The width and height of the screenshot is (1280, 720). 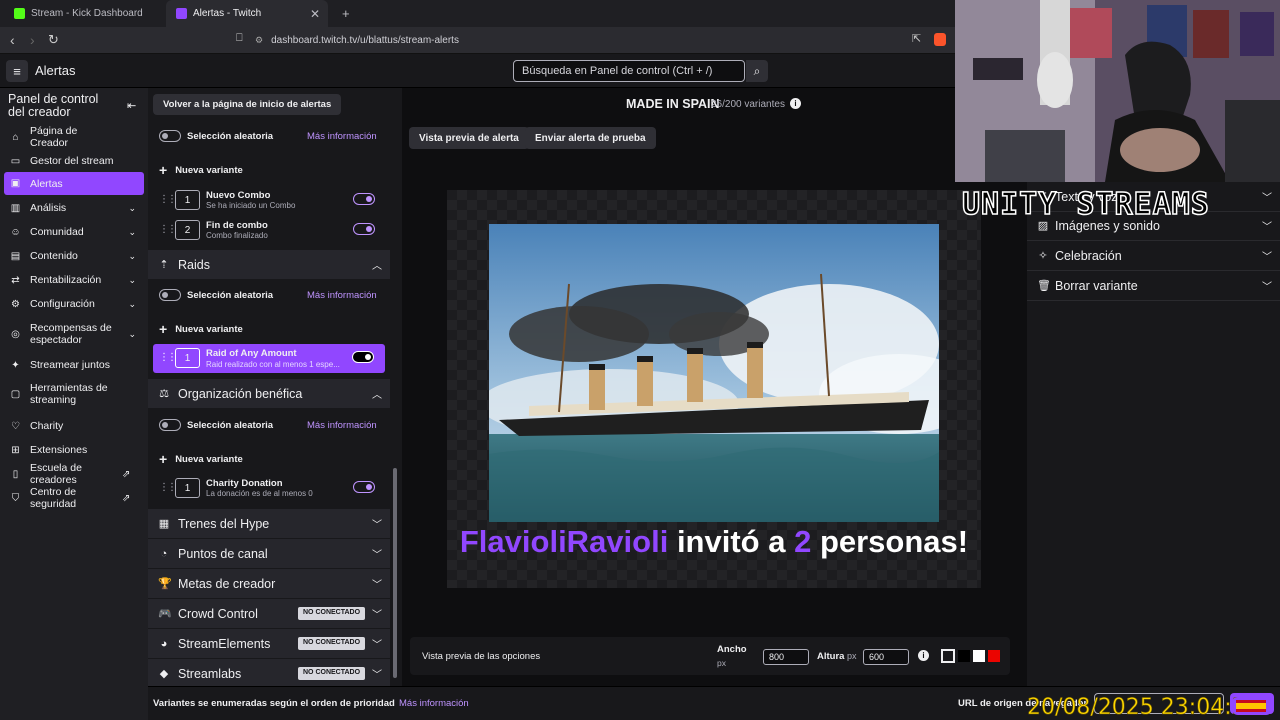 What do you see at coordinates (395, 402) in the screenshot?
I see `scrollbar-track` at bounding box center [395, 402].